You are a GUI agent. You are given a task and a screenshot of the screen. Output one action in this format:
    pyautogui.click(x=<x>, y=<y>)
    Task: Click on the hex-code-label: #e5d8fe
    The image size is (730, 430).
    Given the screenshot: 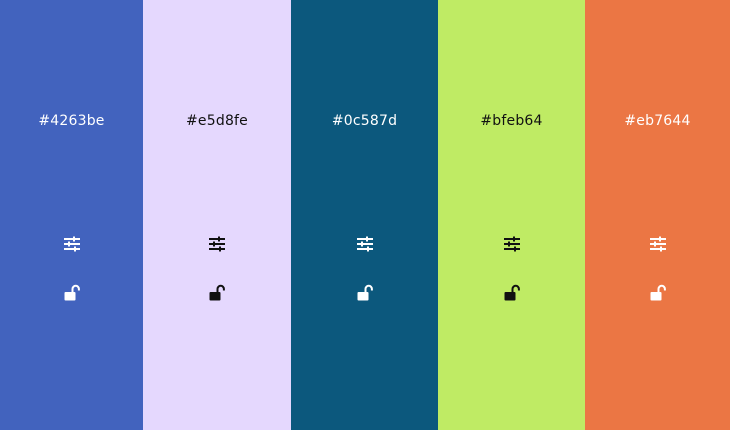 What is the action you would take?
    pyautogui.click(x=217, y=121)
    